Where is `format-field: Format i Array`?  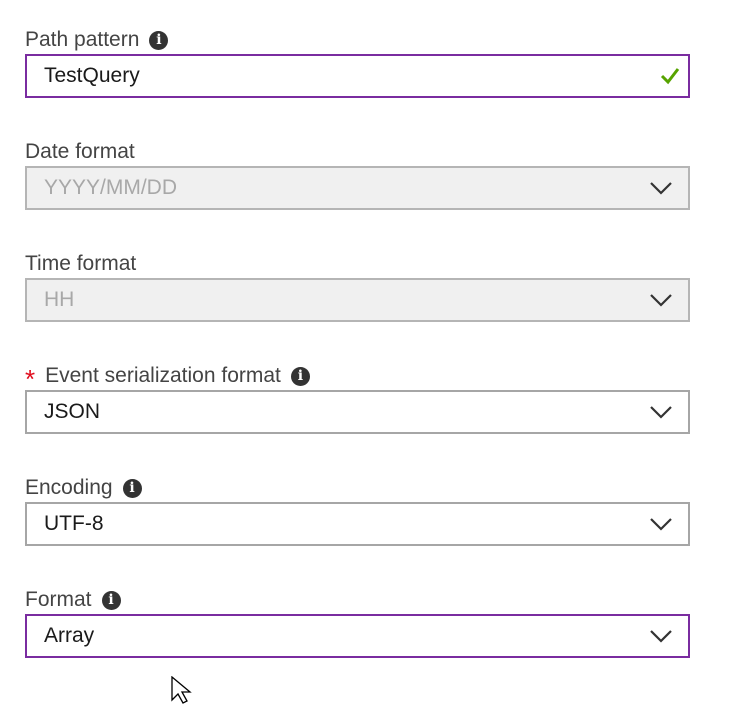
format-field: Format i Array is located at coordinates (357, 622).